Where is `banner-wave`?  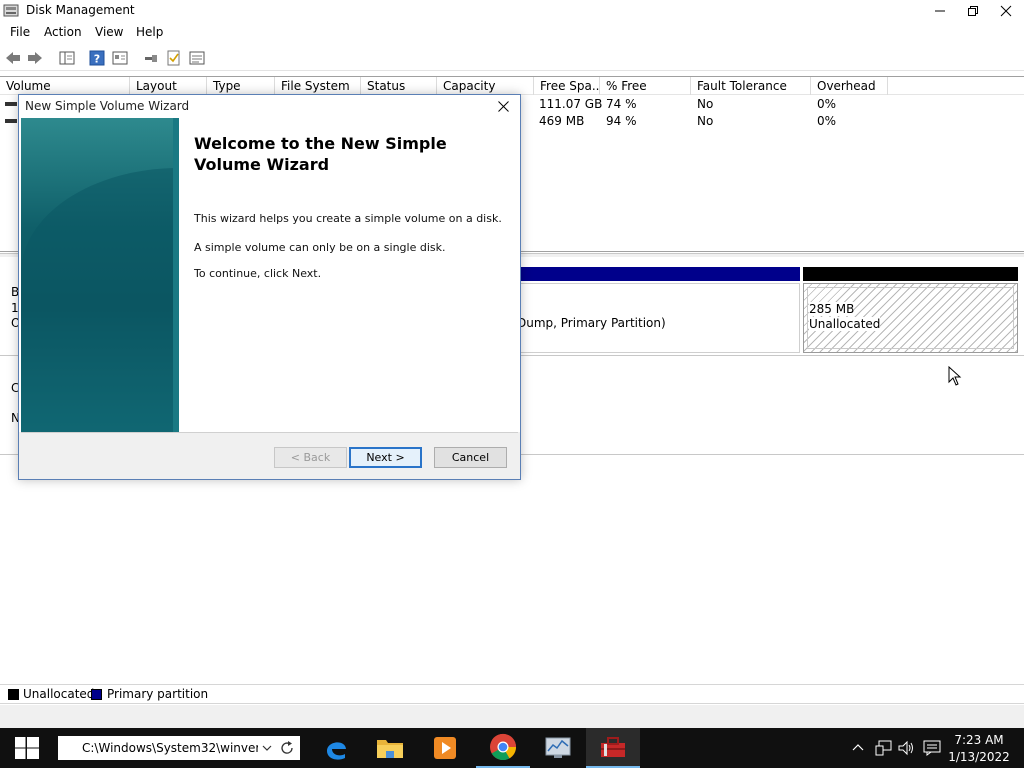 banner-wave is located at coordinates (100, 300).